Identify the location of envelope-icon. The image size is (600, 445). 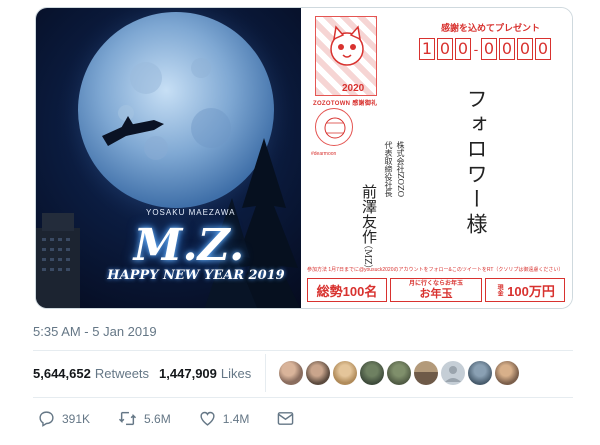
(286, 418).